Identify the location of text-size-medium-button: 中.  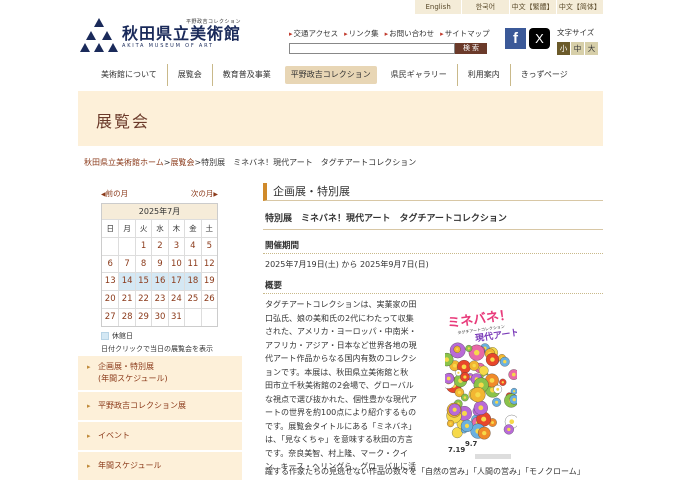
(577, 48).